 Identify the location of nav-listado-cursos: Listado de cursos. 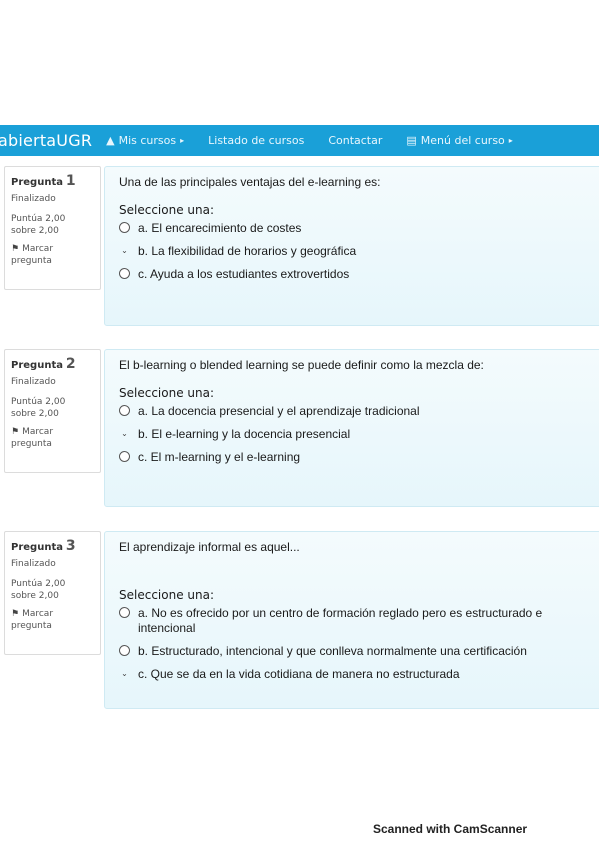
(256, 140).